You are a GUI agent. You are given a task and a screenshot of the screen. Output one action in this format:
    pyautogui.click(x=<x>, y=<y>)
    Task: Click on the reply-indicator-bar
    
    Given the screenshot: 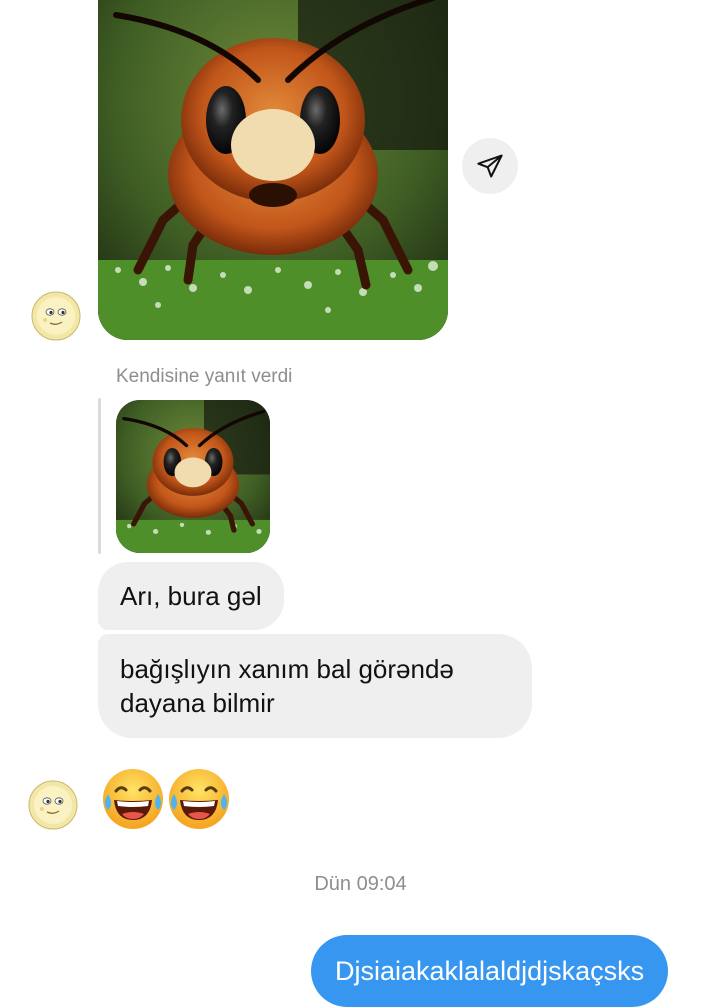 What is the action you would take?
    pyautogui.click(x=99, y=476)
    